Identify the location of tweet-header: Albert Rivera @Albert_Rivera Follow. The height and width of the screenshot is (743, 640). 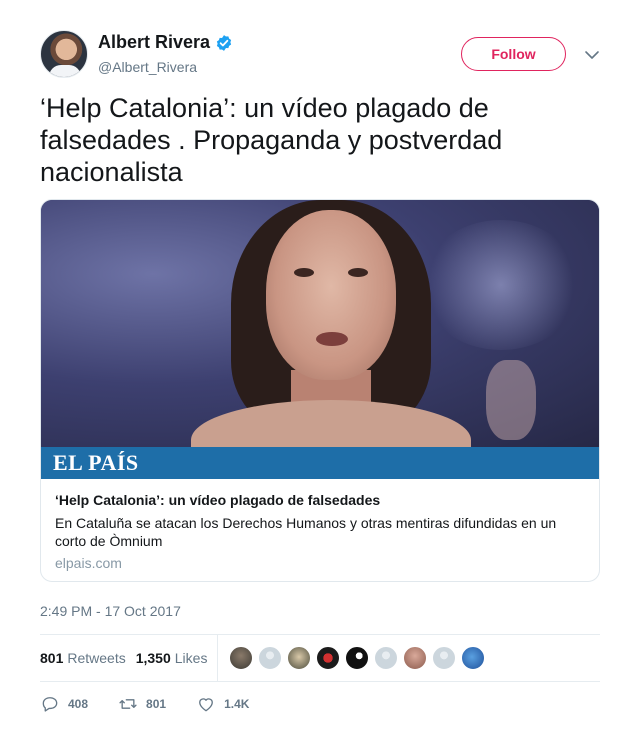
(320, 55).